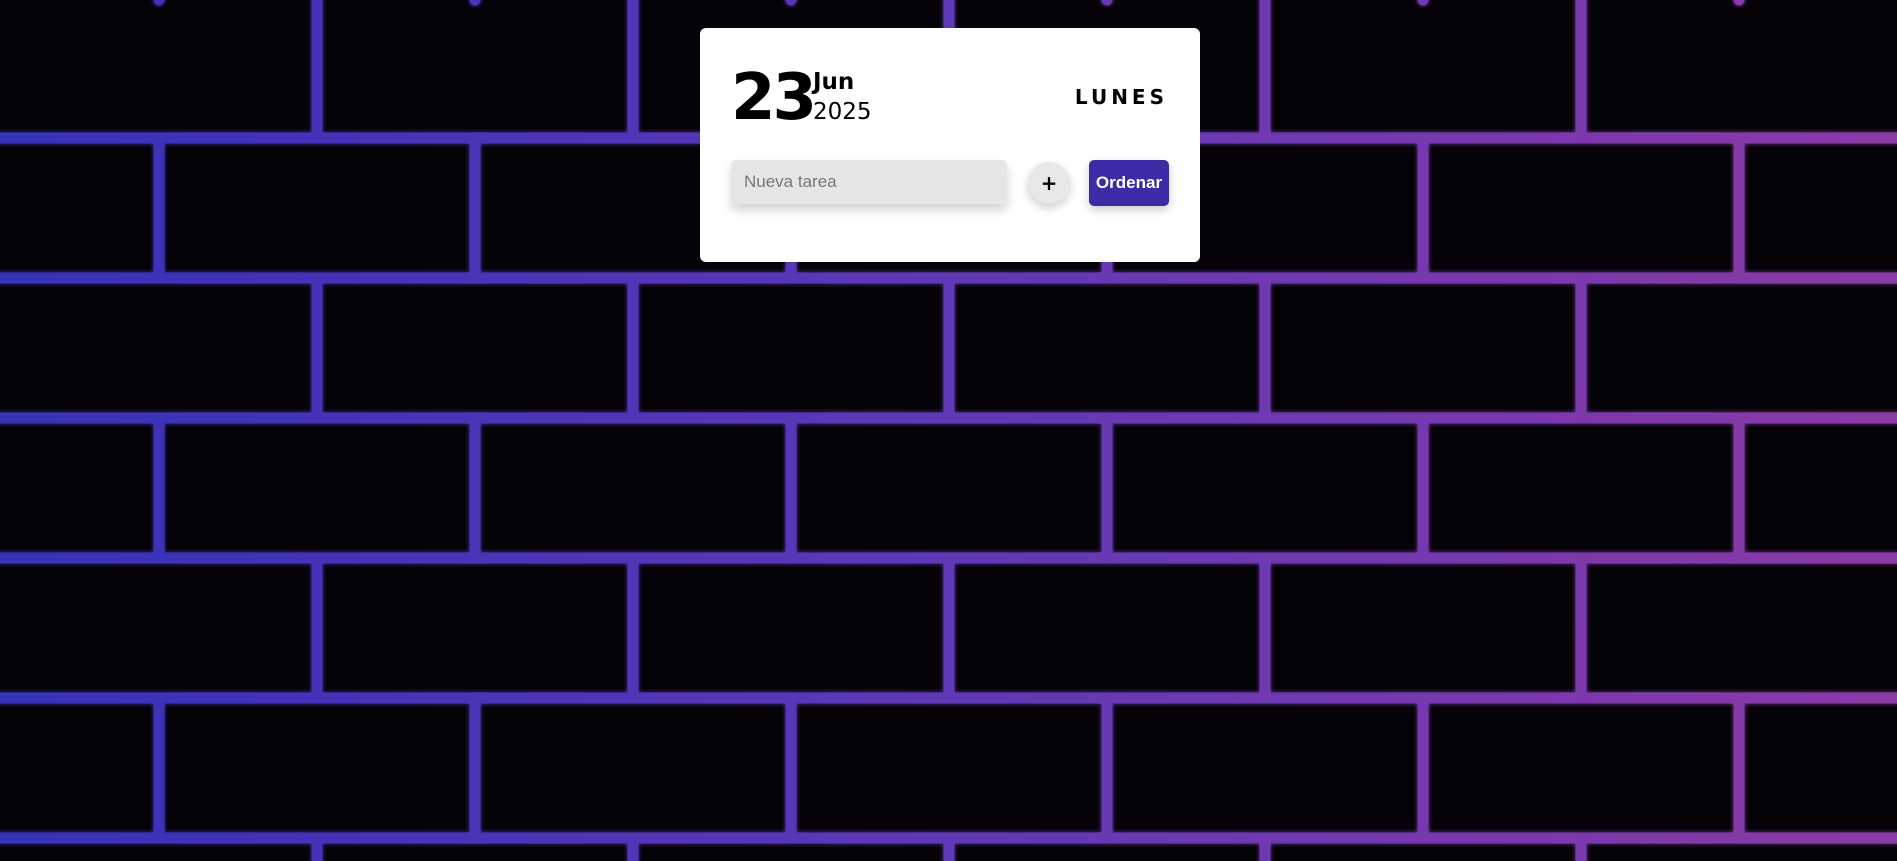  I want to click on new-task-input, so click(869, 182).